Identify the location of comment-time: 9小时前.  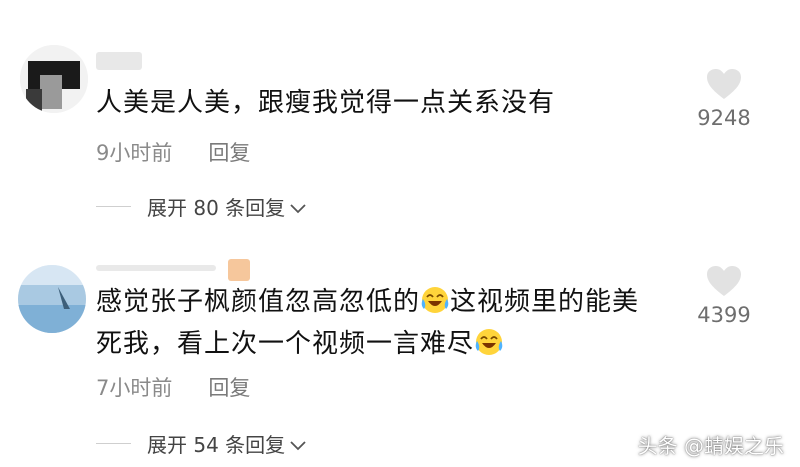
(134, 153).